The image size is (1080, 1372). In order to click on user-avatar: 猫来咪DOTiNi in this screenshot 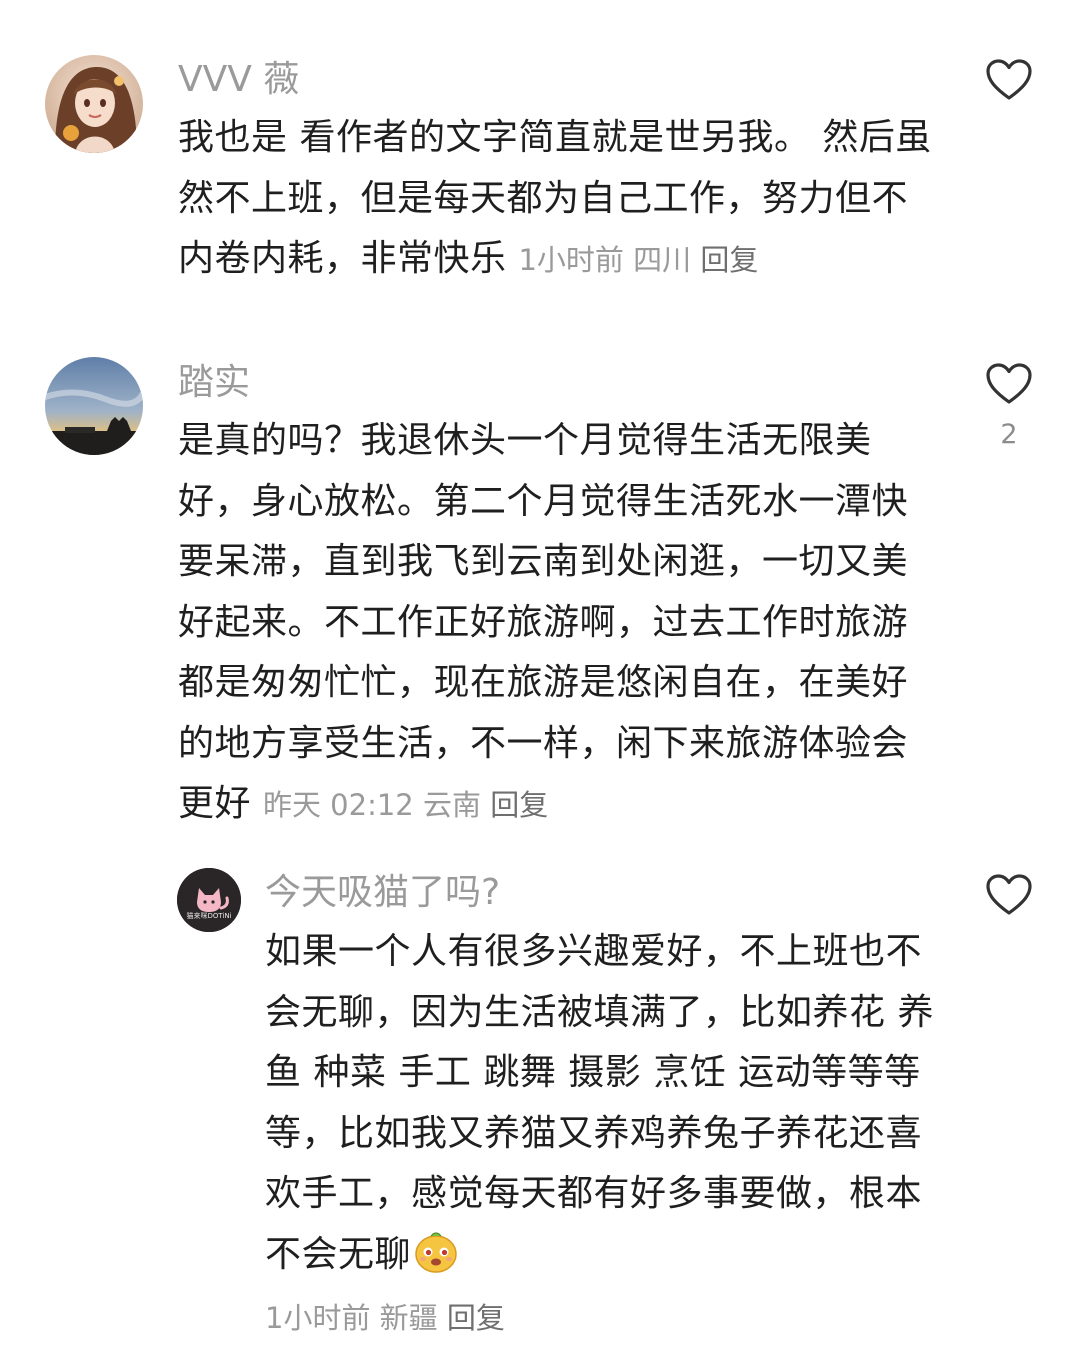, I will do `click(209, 900)`.